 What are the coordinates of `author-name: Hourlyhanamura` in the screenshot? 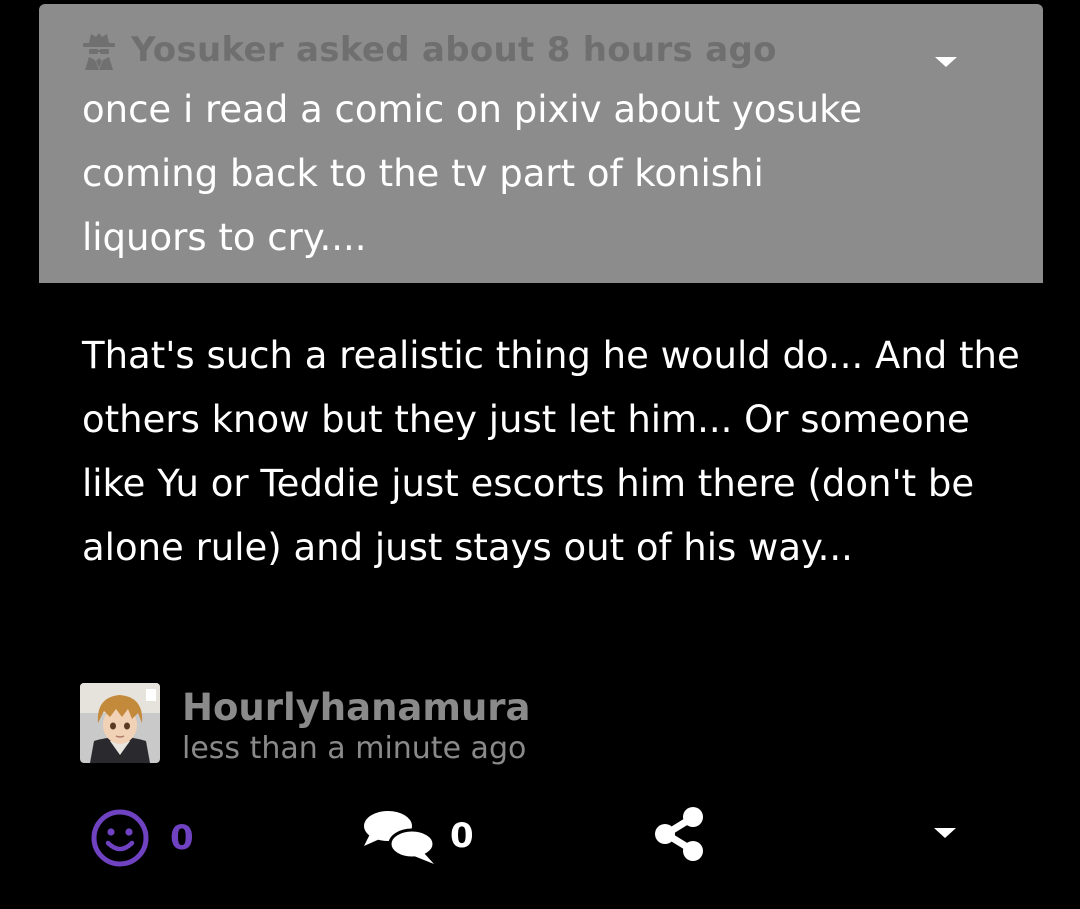 It's located at (356, 708).